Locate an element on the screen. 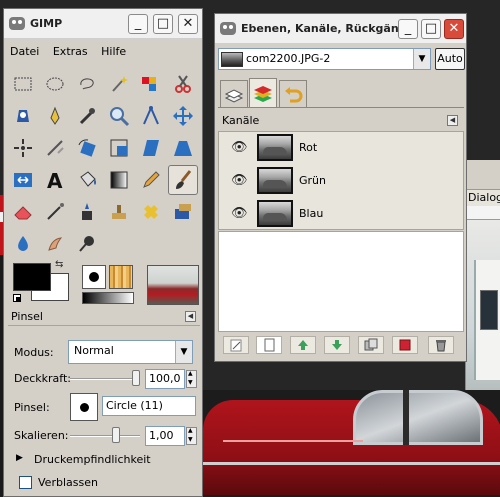  foreground-color-swatch is located at coordinates (32, 277).